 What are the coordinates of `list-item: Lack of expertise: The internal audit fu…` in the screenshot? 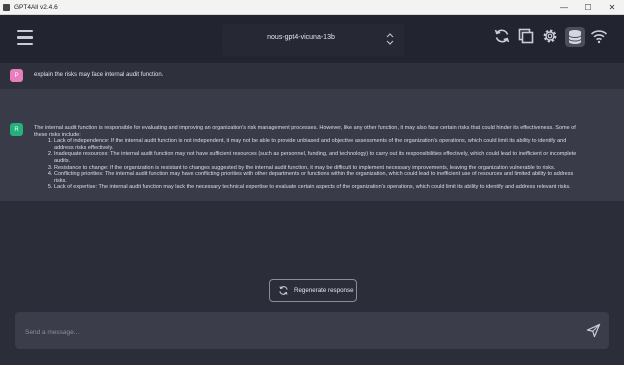 It's located at (318, 187).